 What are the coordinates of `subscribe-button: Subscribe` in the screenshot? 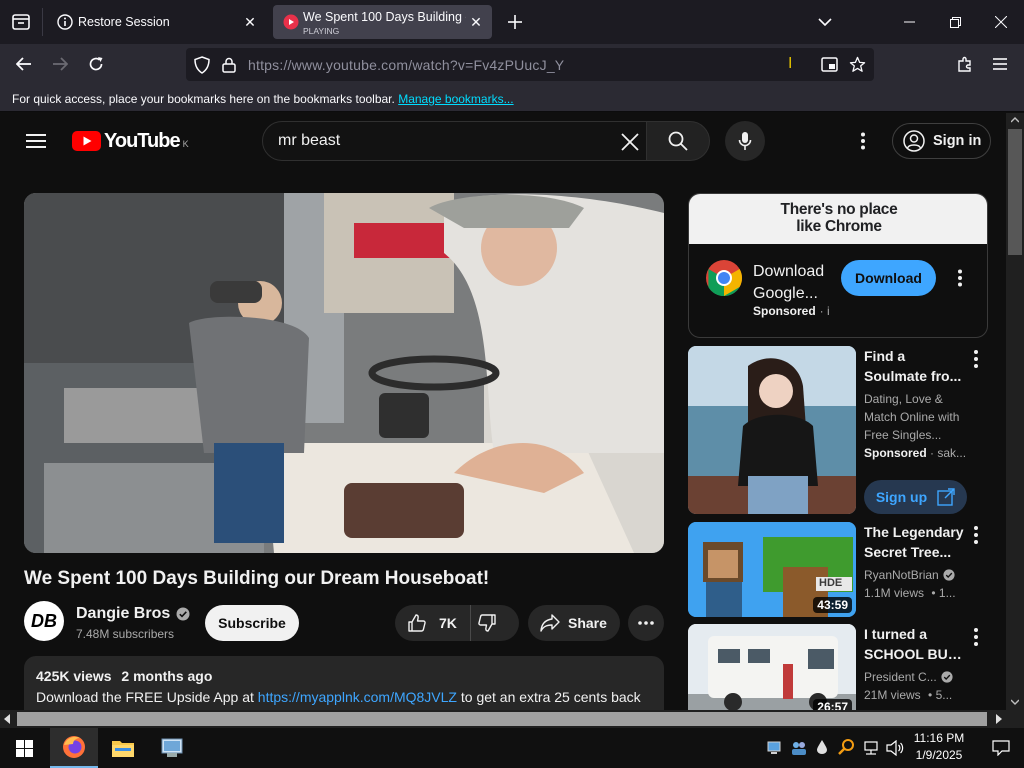 It's located at (252, 623).